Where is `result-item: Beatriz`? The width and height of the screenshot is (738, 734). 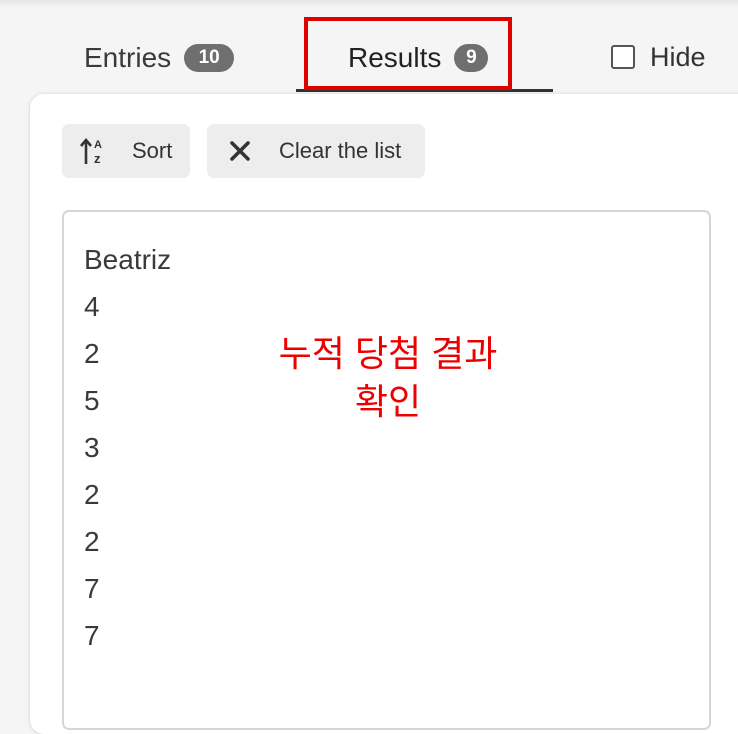
result-item: Beatriz is located at coordinates (128, 259).